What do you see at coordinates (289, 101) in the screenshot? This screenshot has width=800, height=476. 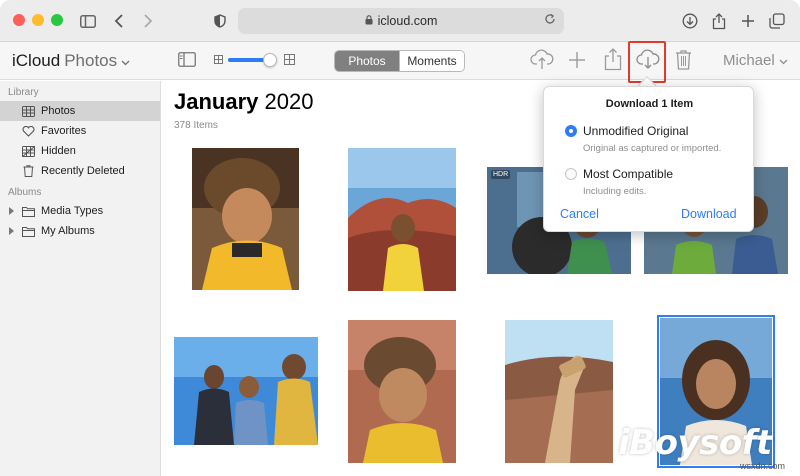 I see `year-label: 2020` at bounding box center [289, 101].